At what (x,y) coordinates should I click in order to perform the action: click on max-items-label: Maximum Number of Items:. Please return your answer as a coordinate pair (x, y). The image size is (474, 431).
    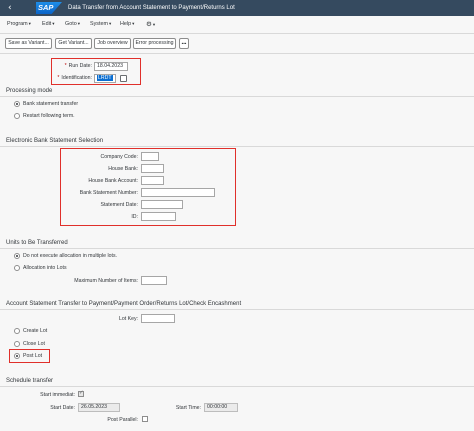
    Looking at the image, I should click on (106, 281).